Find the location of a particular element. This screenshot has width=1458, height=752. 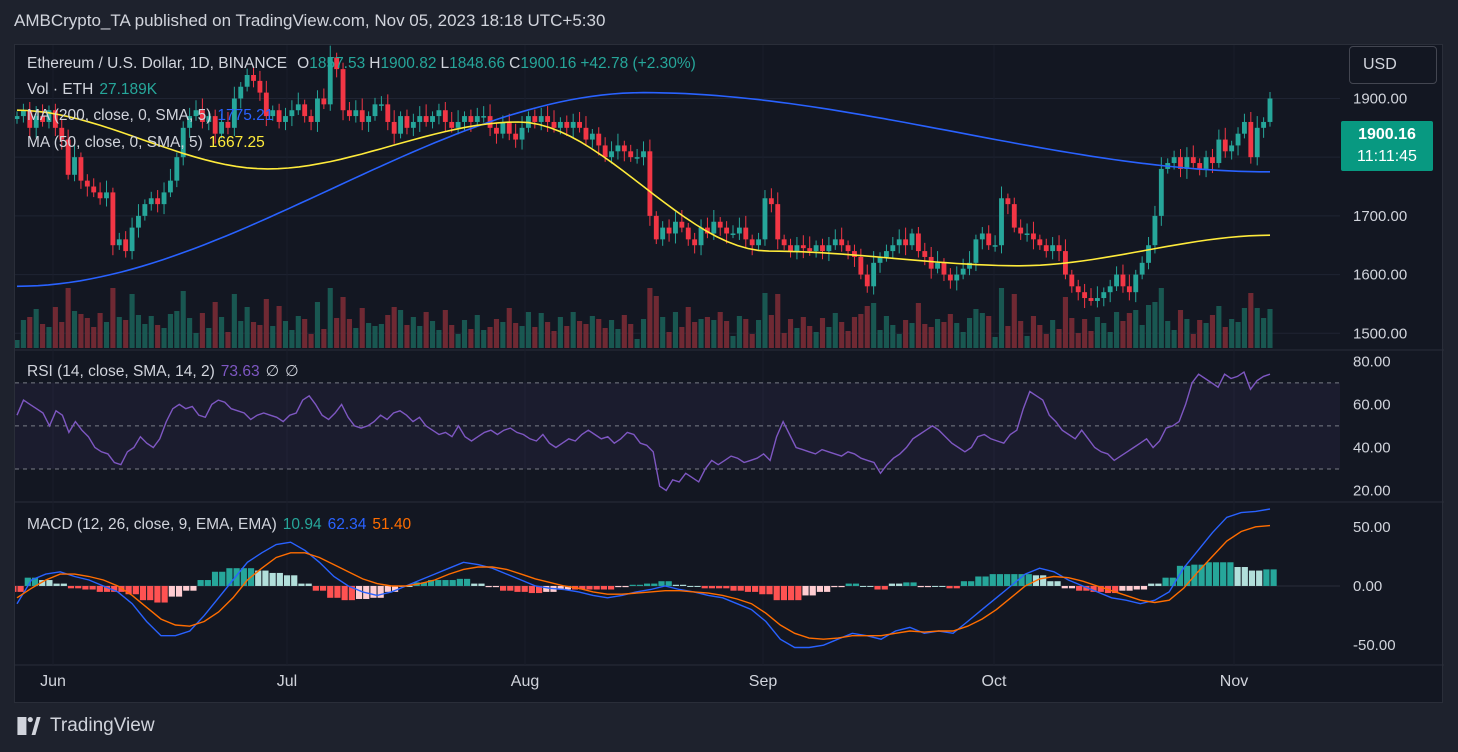

symbol-name: Ethereum / U.S. Dollar, 1D, BINANCE is located at coordinates (157, 63).